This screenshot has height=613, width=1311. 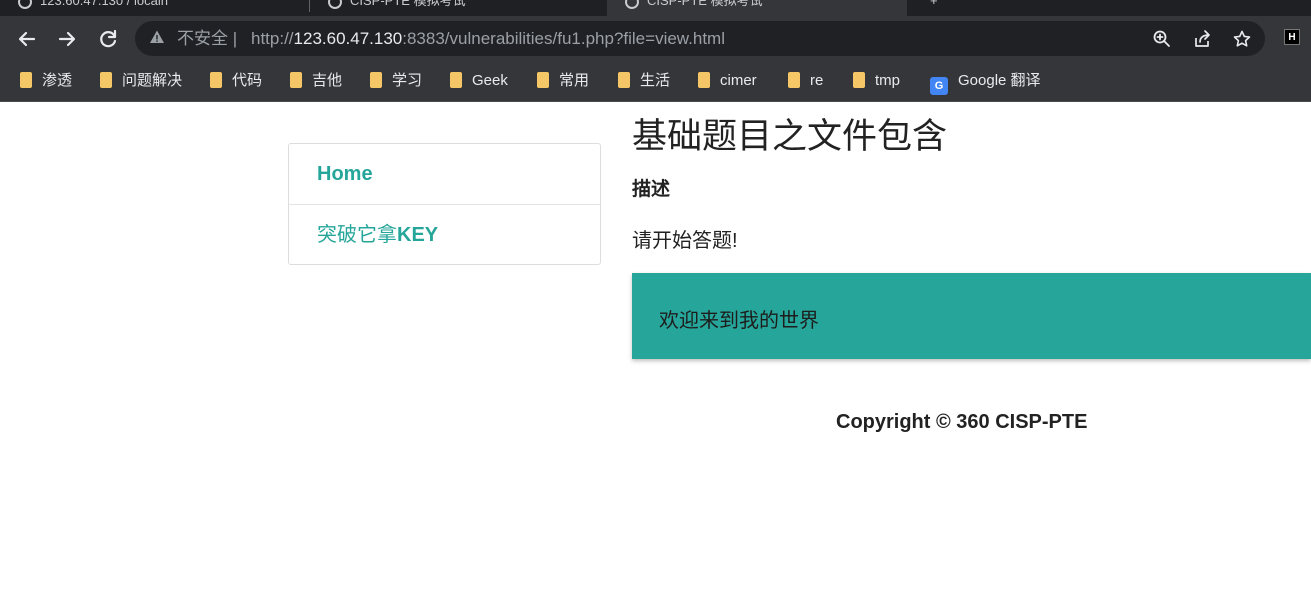 What do you see at coordinates (348, 38) in the screenshot?
I see `url-host: 123.60.47.130` at bounding box center [348, 38].